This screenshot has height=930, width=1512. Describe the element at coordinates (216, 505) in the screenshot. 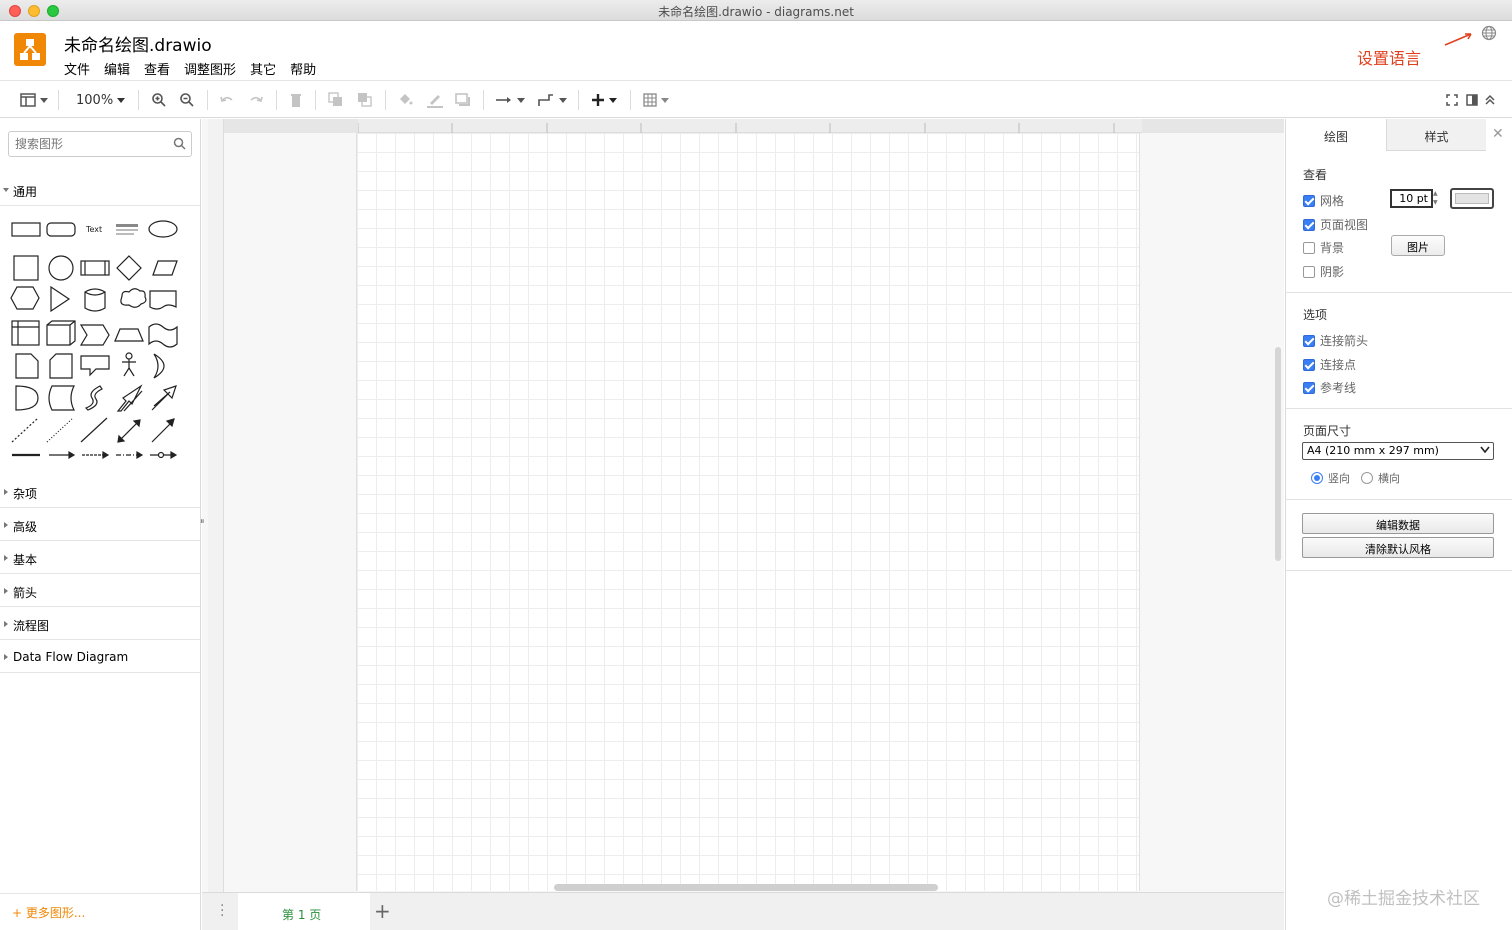

I see `vertical-ruler` at that location.